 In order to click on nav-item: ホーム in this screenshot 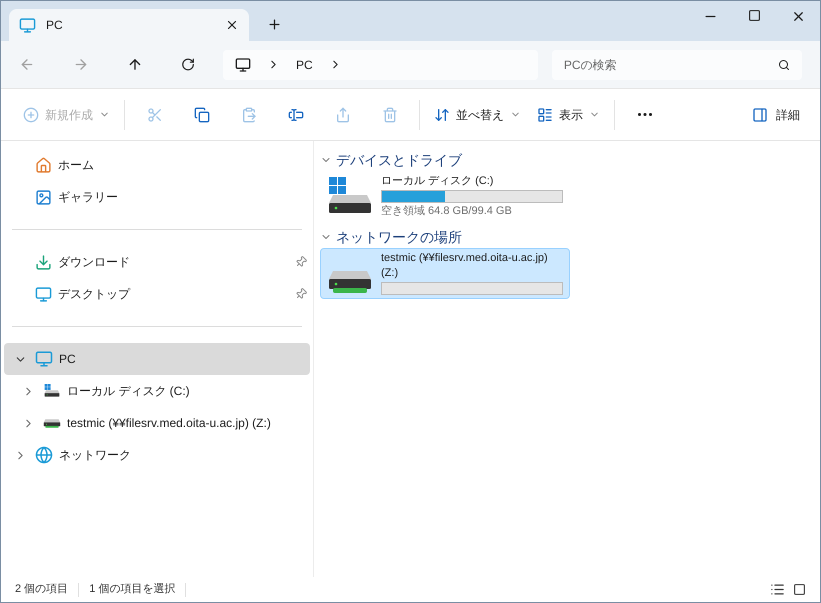, I will do `click(157, 165)`.